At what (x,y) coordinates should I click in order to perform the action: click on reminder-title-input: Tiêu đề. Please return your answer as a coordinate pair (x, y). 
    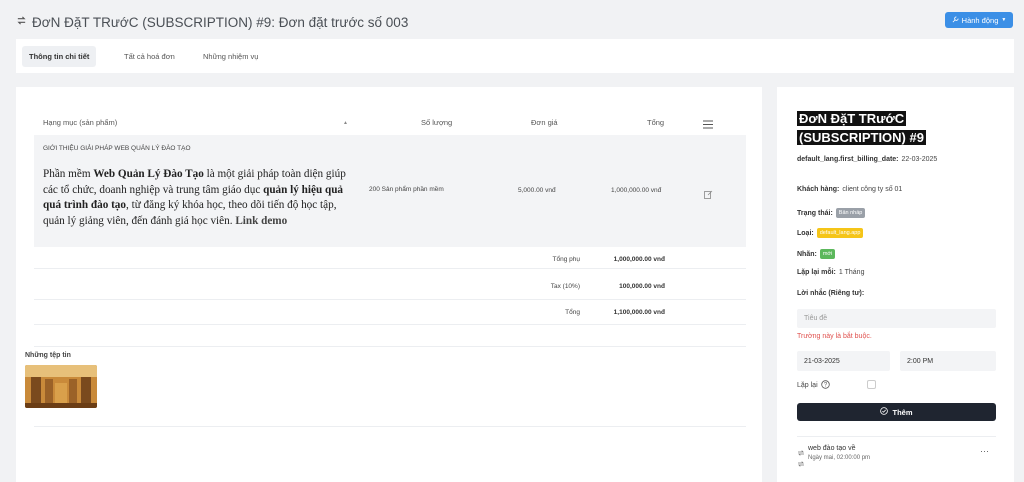
    Looking at the image, I should click on (896, 318).